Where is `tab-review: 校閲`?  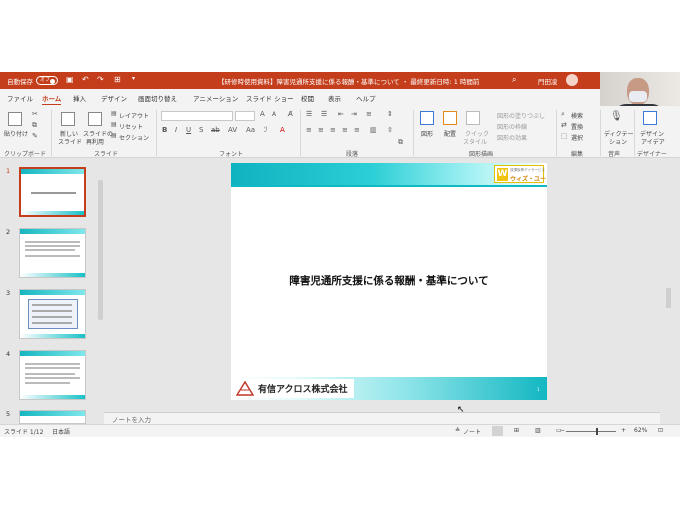 tab-review: 校閲 is located at coordinates (307, 98).